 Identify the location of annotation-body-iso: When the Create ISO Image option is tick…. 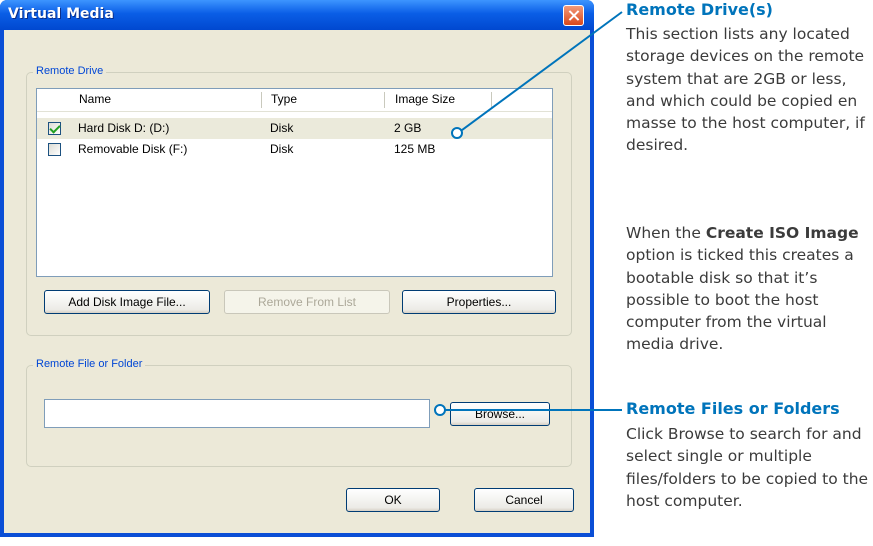
(749, 289).